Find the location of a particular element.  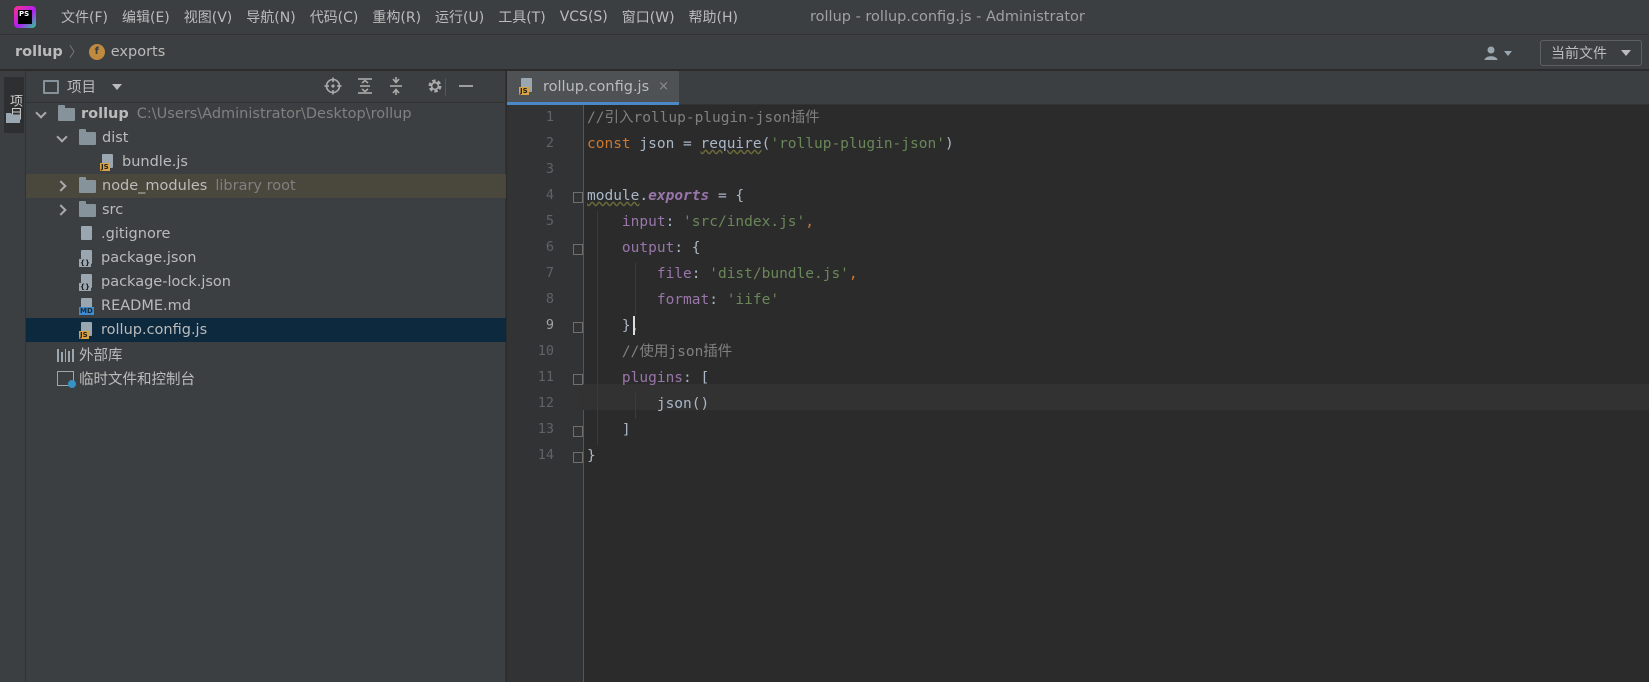

line-number: 2 is located at coordinates (549, 143).